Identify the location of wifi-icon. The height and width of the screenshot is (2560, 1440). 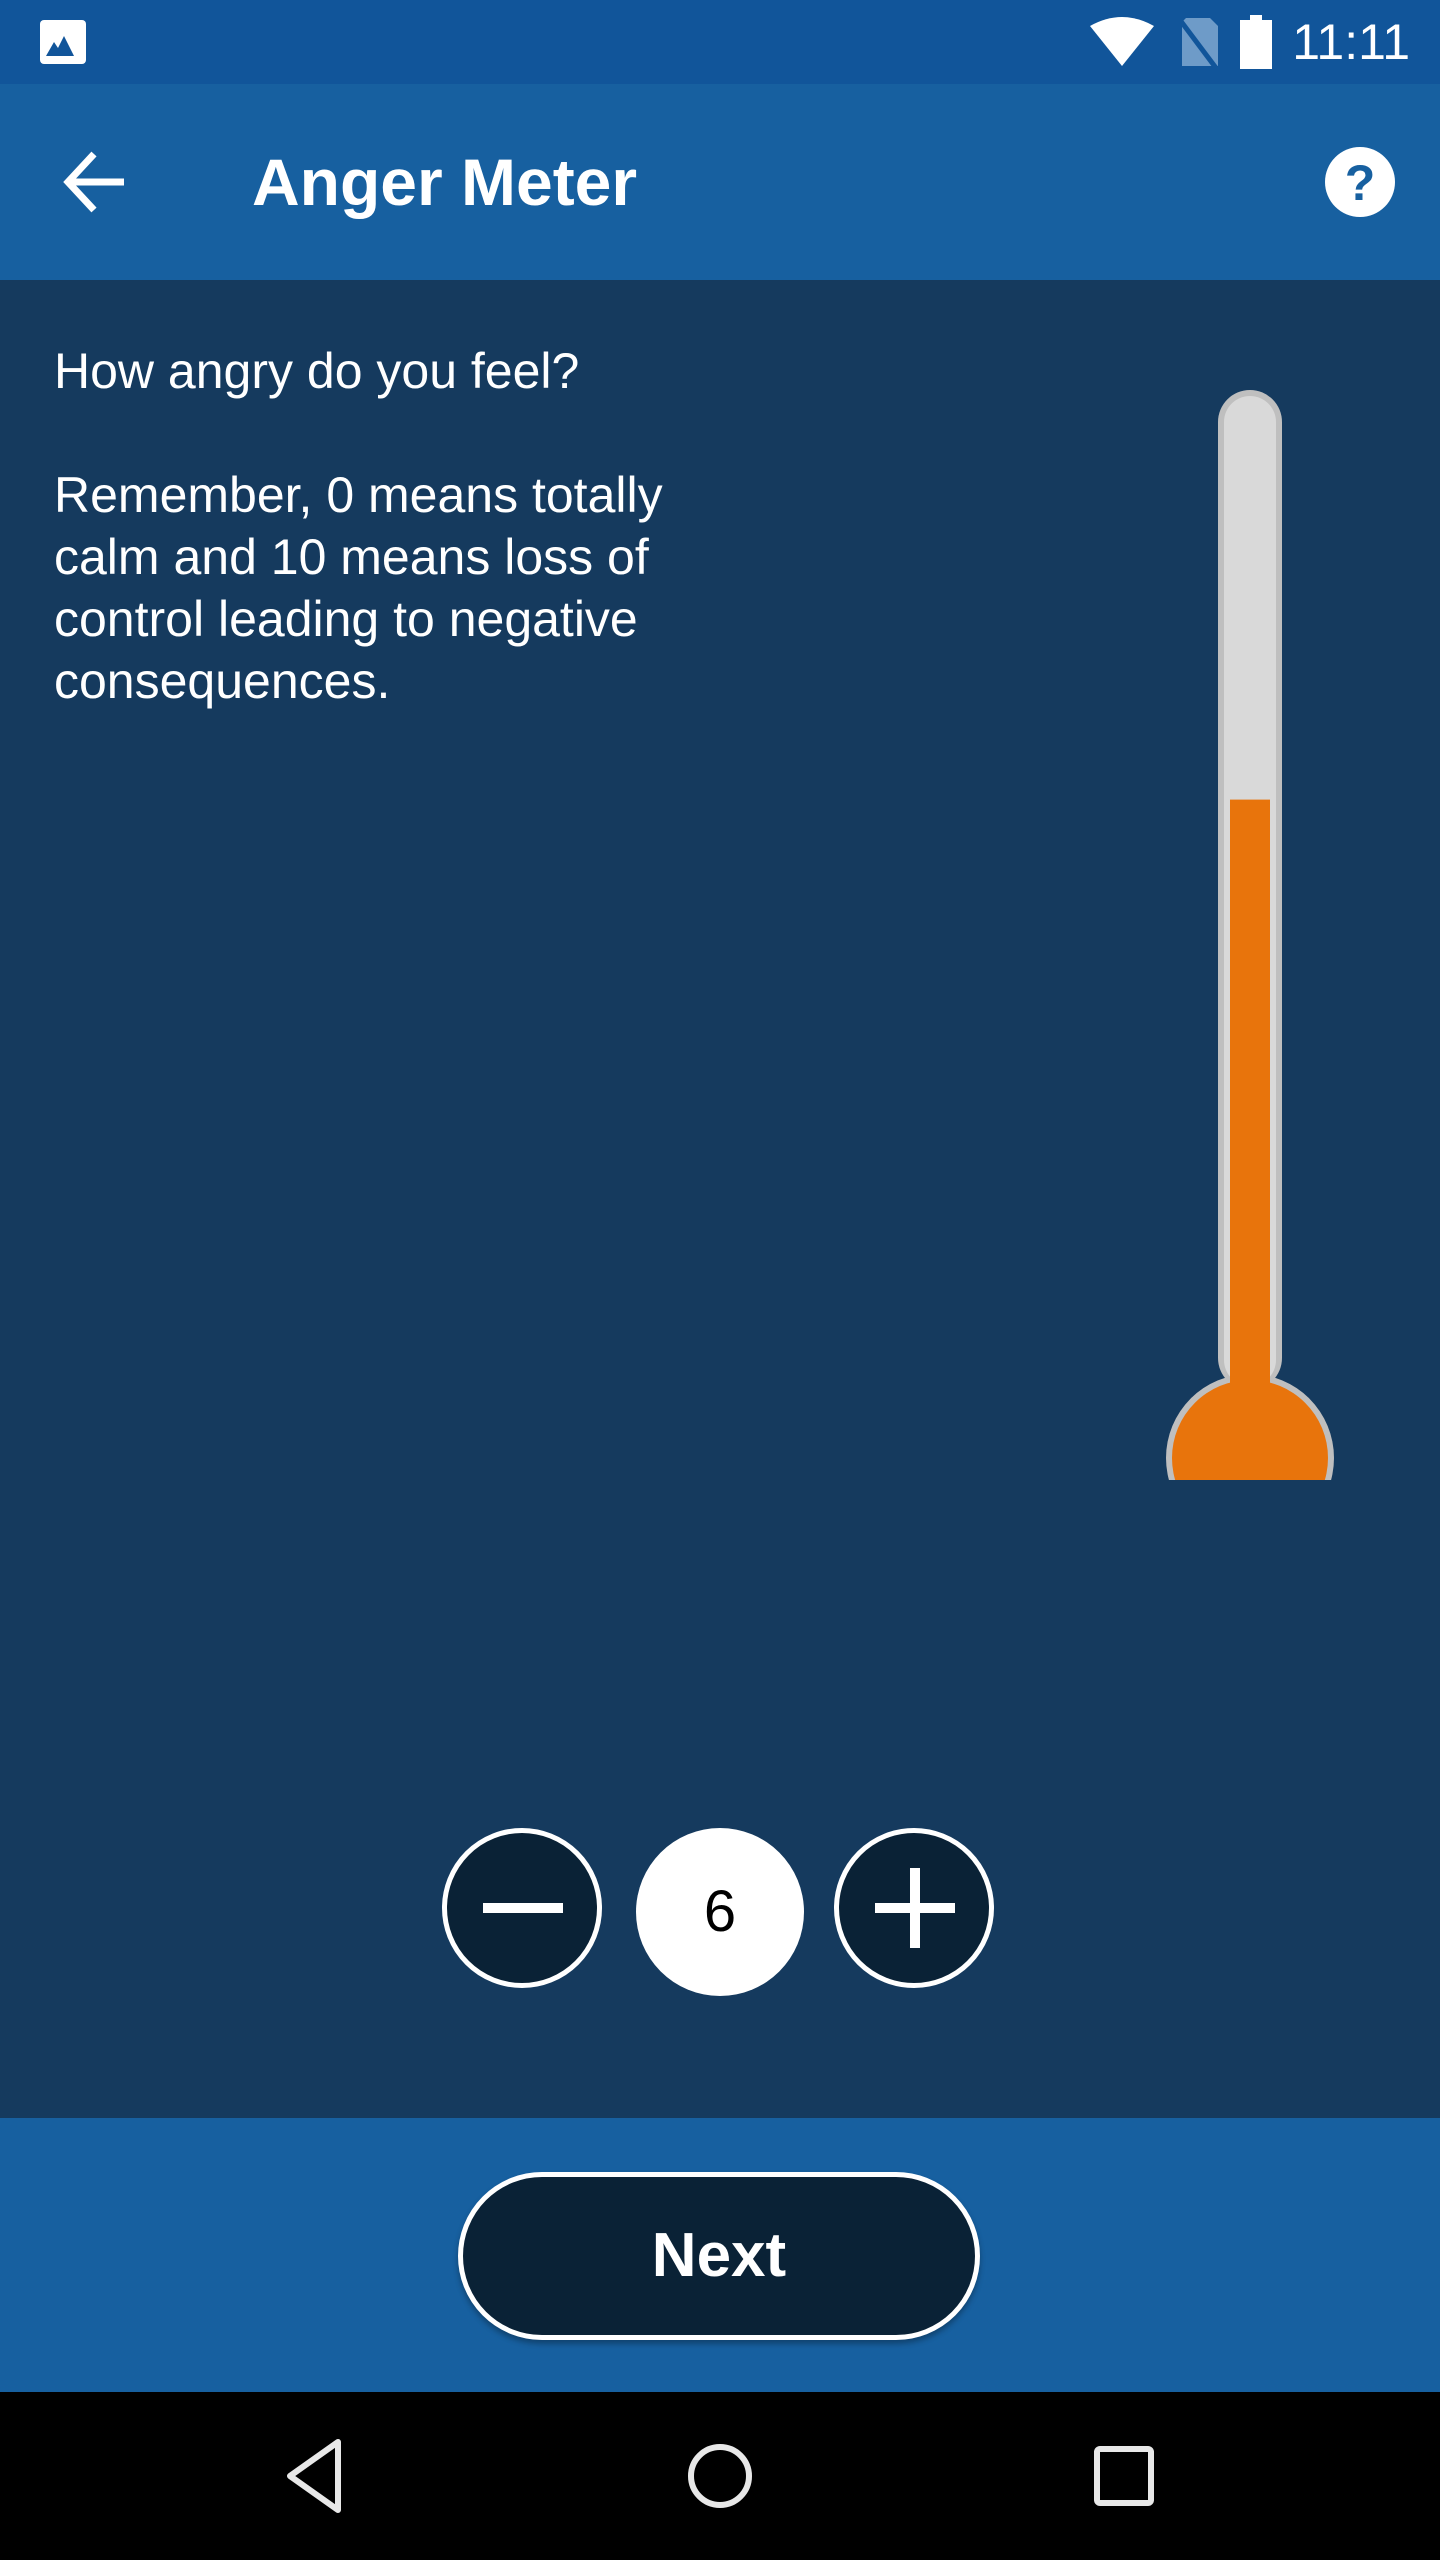
(1122, 41).